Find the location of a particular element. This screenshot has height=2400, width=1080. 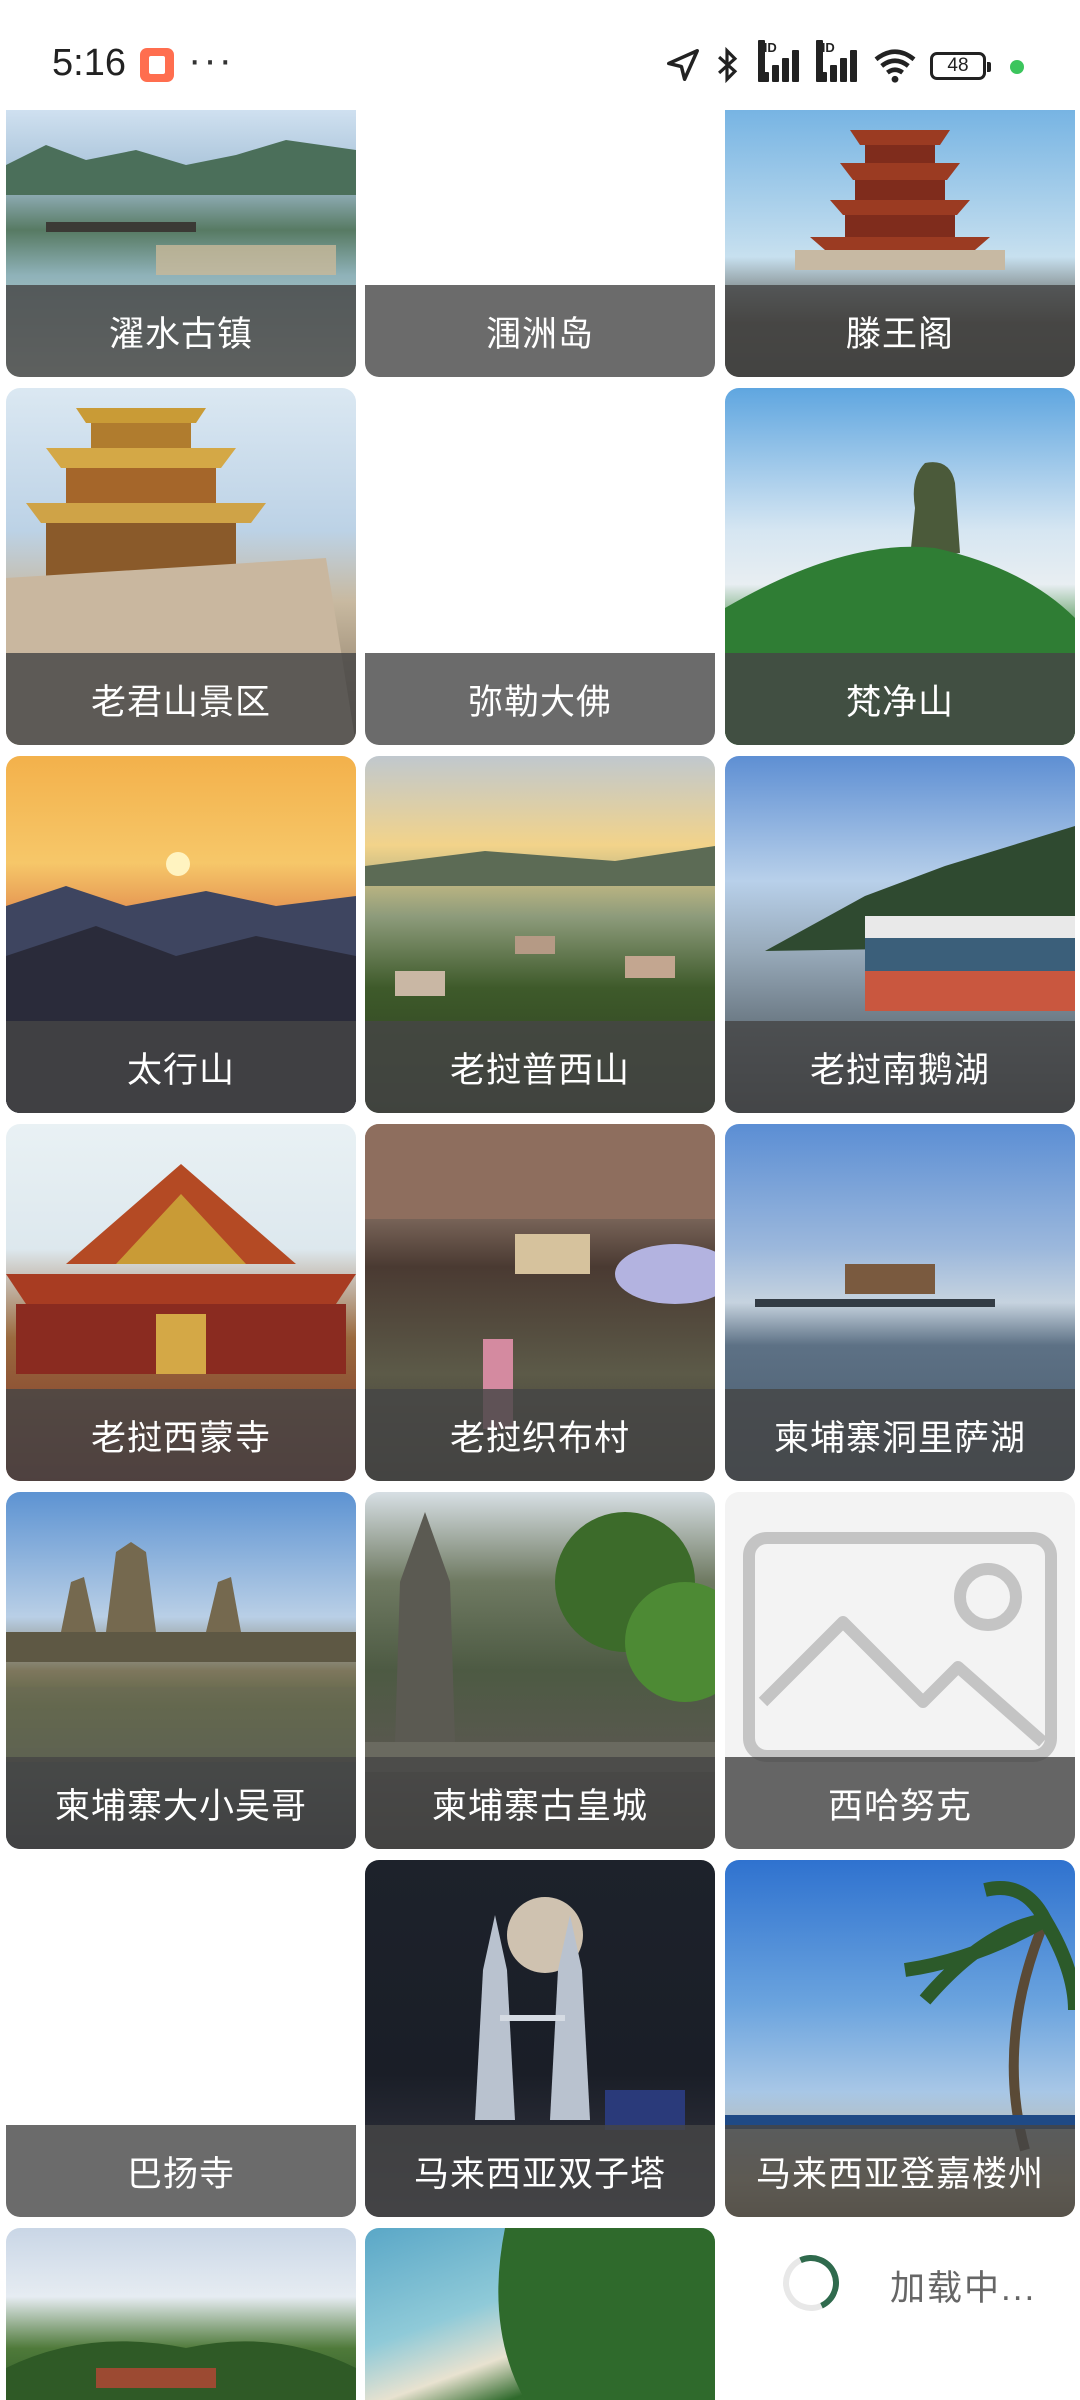

card-label: 老挝普西山 is located at coordinates (540, 1067).